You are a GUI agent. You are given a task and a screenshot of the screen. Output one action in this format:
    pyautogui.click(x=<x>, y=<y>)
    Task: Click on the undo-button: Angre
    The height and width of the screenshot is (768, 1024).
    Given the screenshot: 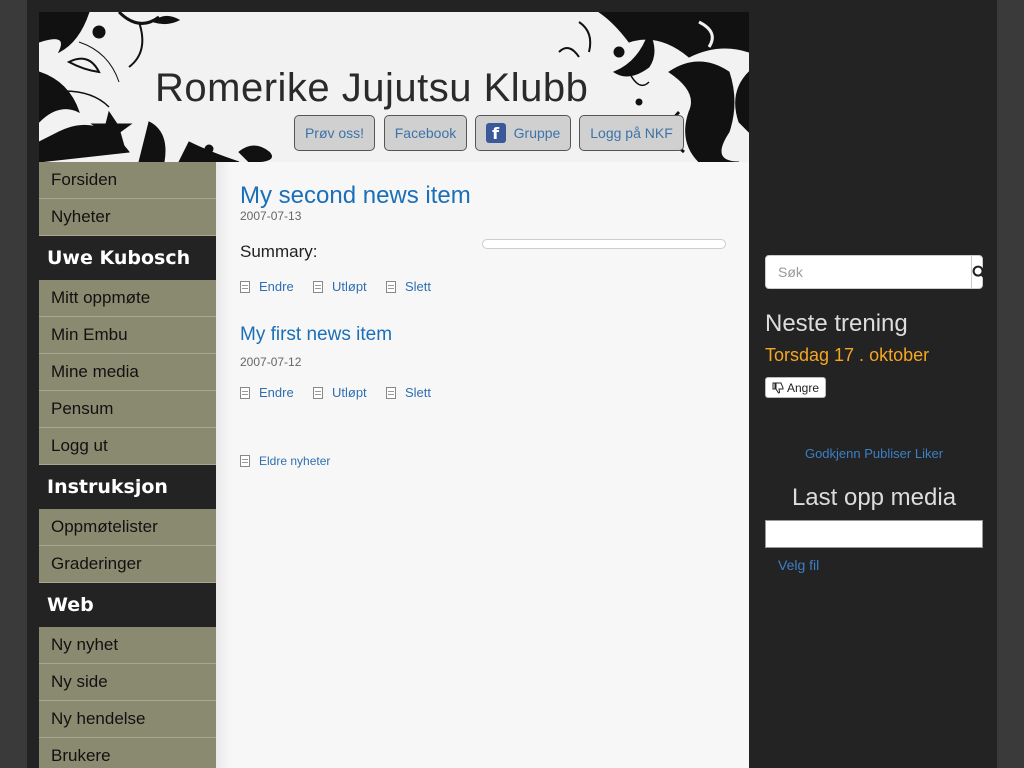 What is the action you would take?
    pyautogui.click(x=796, y=387)
    